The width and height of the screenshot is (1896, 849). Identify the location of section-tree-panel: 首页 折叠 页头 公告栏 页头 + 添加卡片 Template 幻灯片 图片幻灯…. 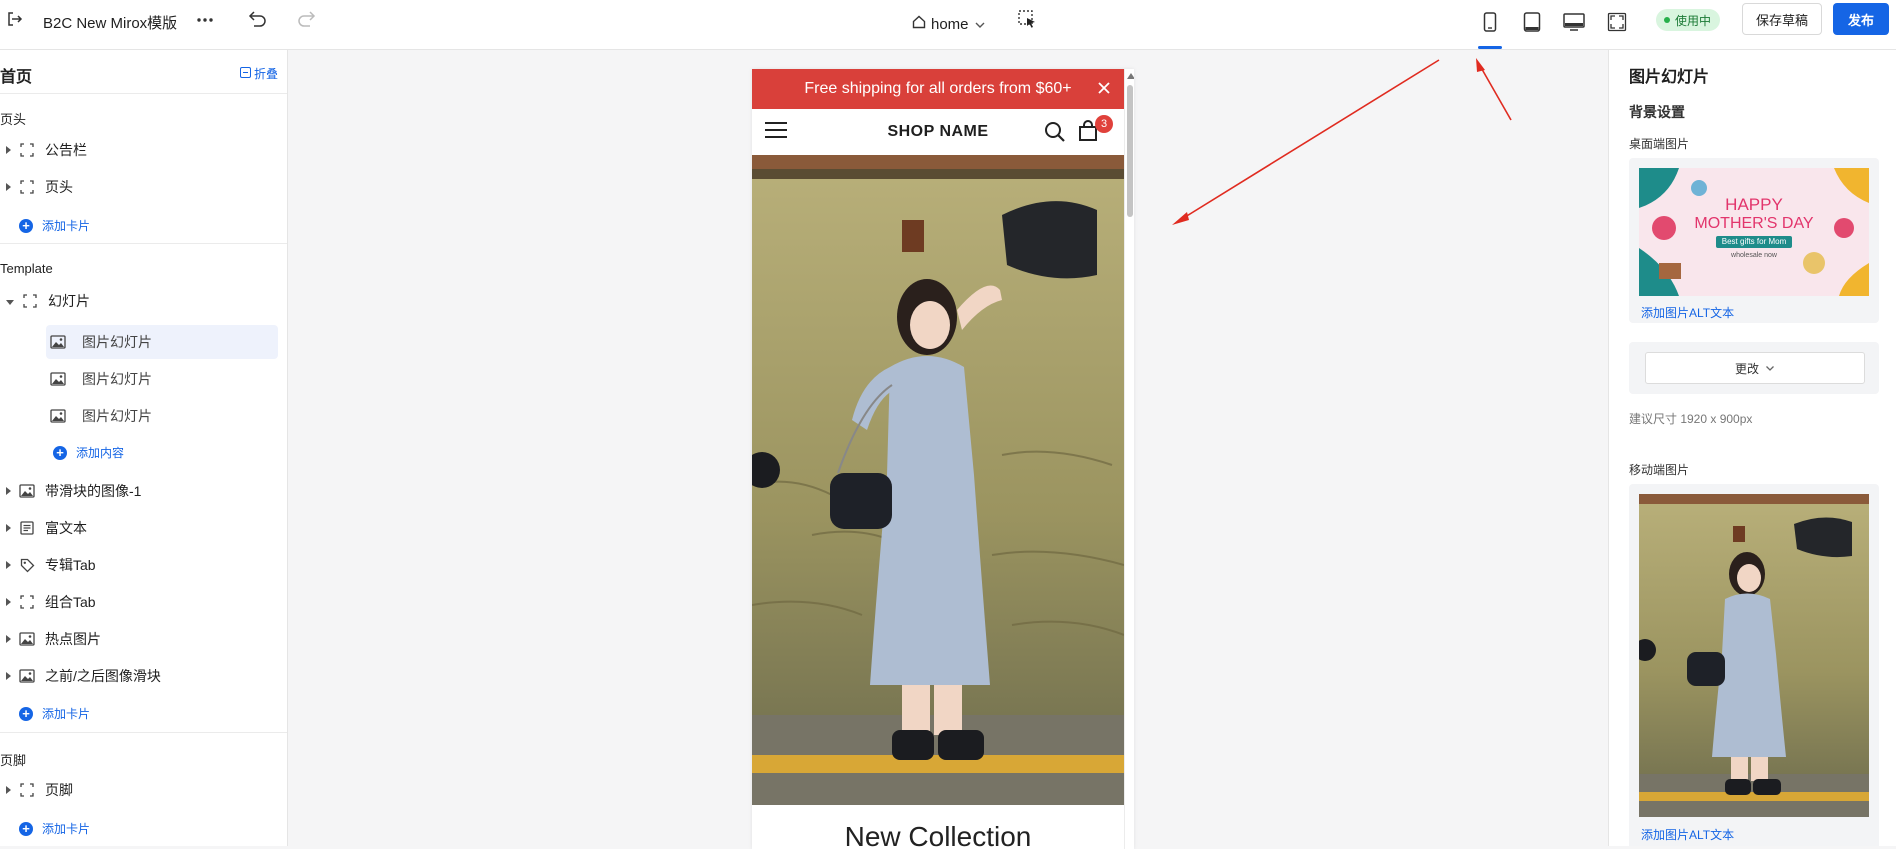
(144, 448).